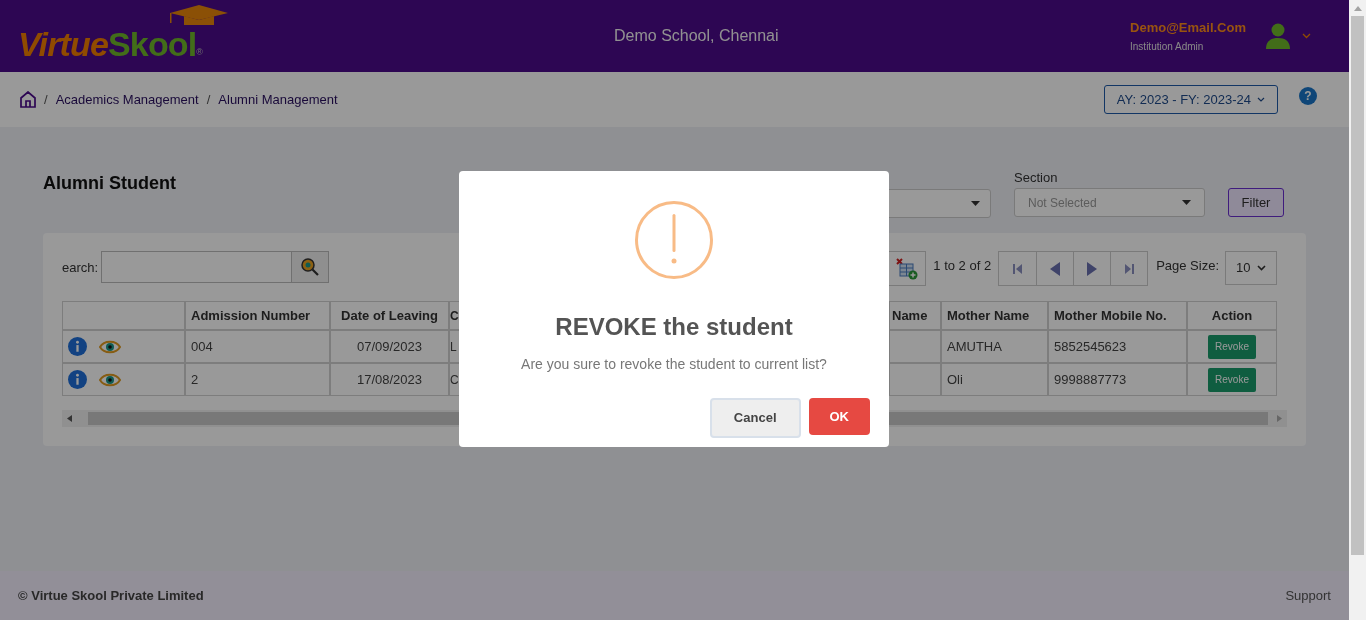 This screenshot has width=1366, height=620. What do you see at coordinates (962, 266) in the screenshot?
I see `row-count: 1 to 2 of 2` at bounding box center [962, 266].